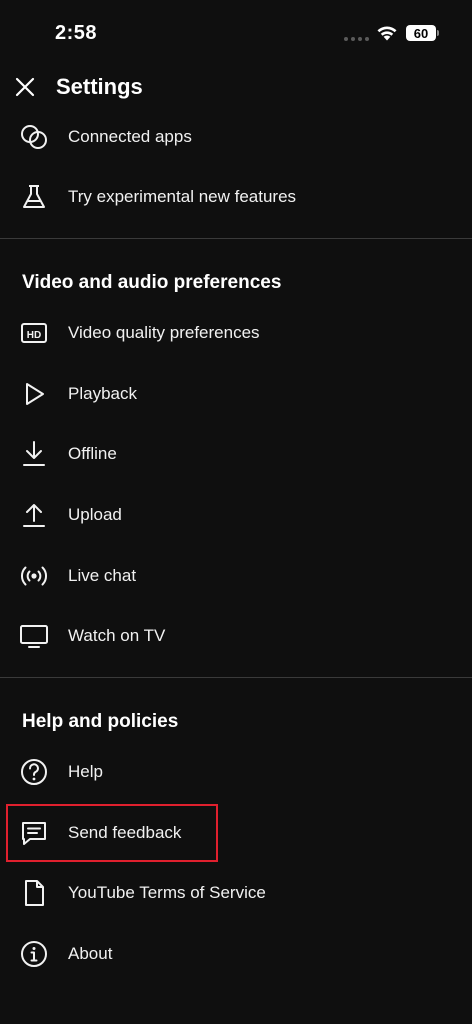 The width and height of the screenshot is (472, 1024). Describe the element at coordinates (92, 453) in the screenshot. I see `menu-item-label: Offline` at that location.